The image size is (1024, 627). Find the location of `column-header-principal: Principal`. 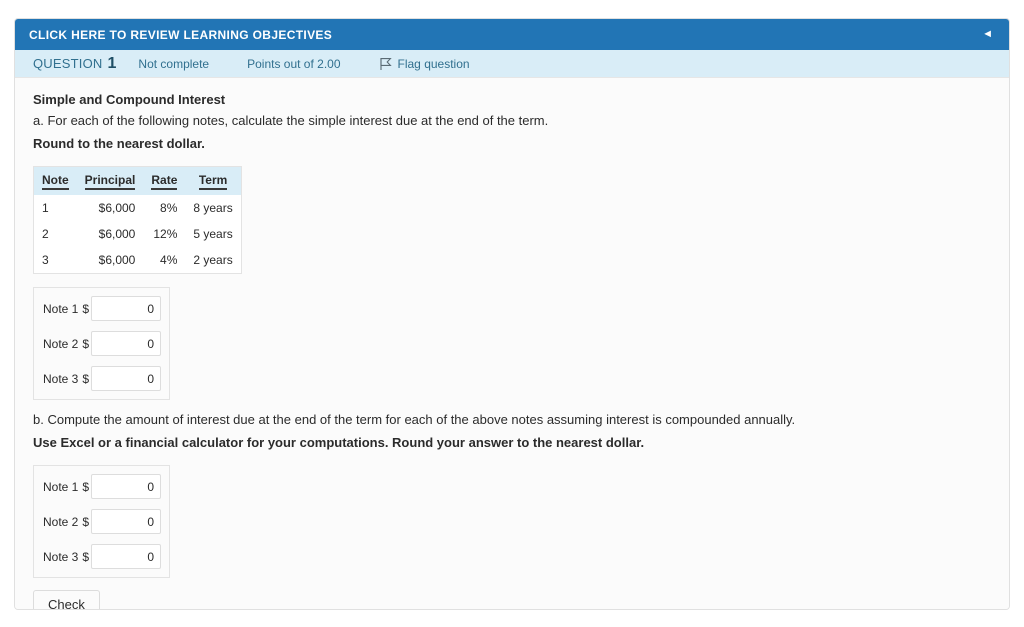

column-header-principal: Principal is located at coordinates (110, 181).